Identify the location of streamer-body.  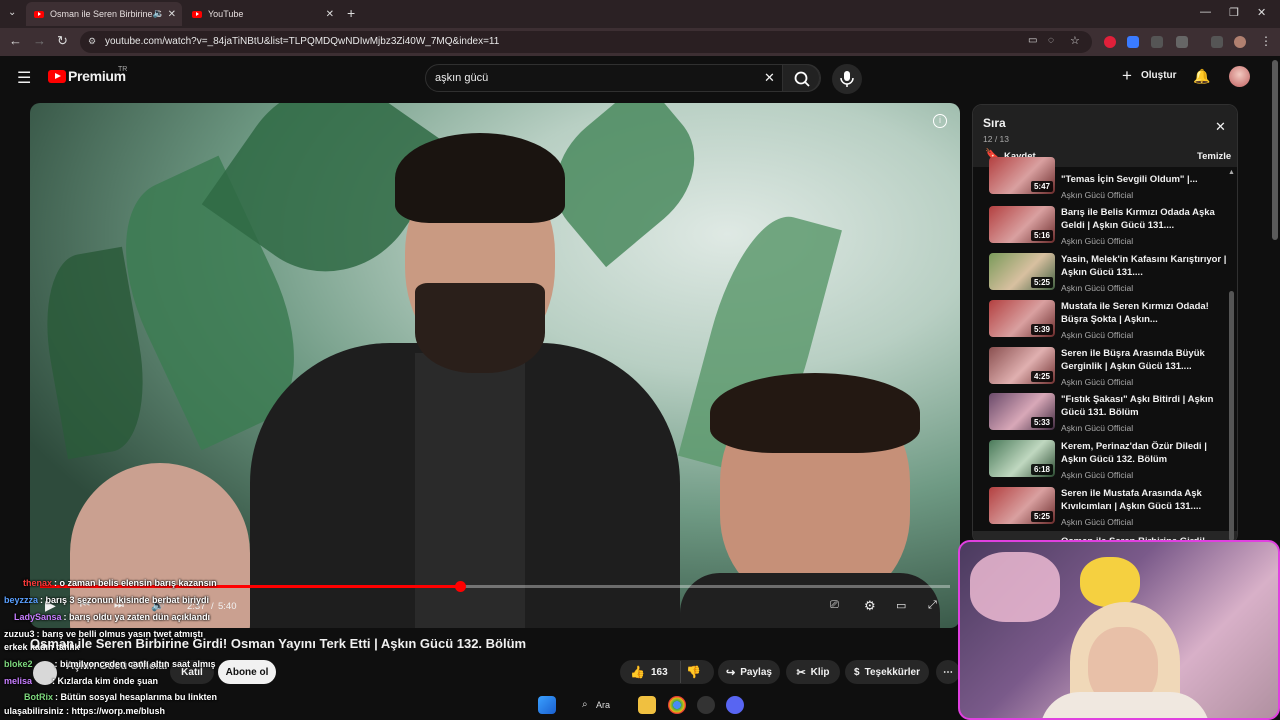
(1125, 705).